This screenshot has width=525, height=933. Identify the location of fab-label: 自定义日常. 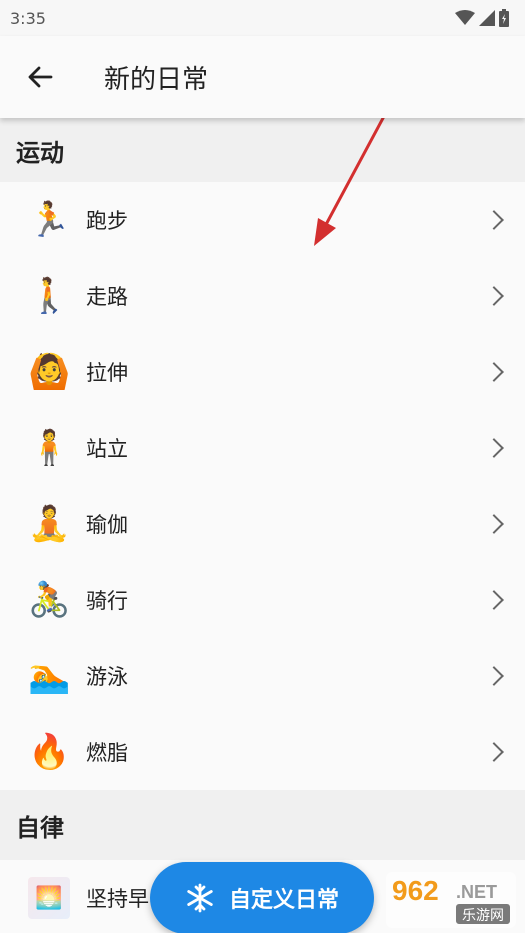
(283, 900).